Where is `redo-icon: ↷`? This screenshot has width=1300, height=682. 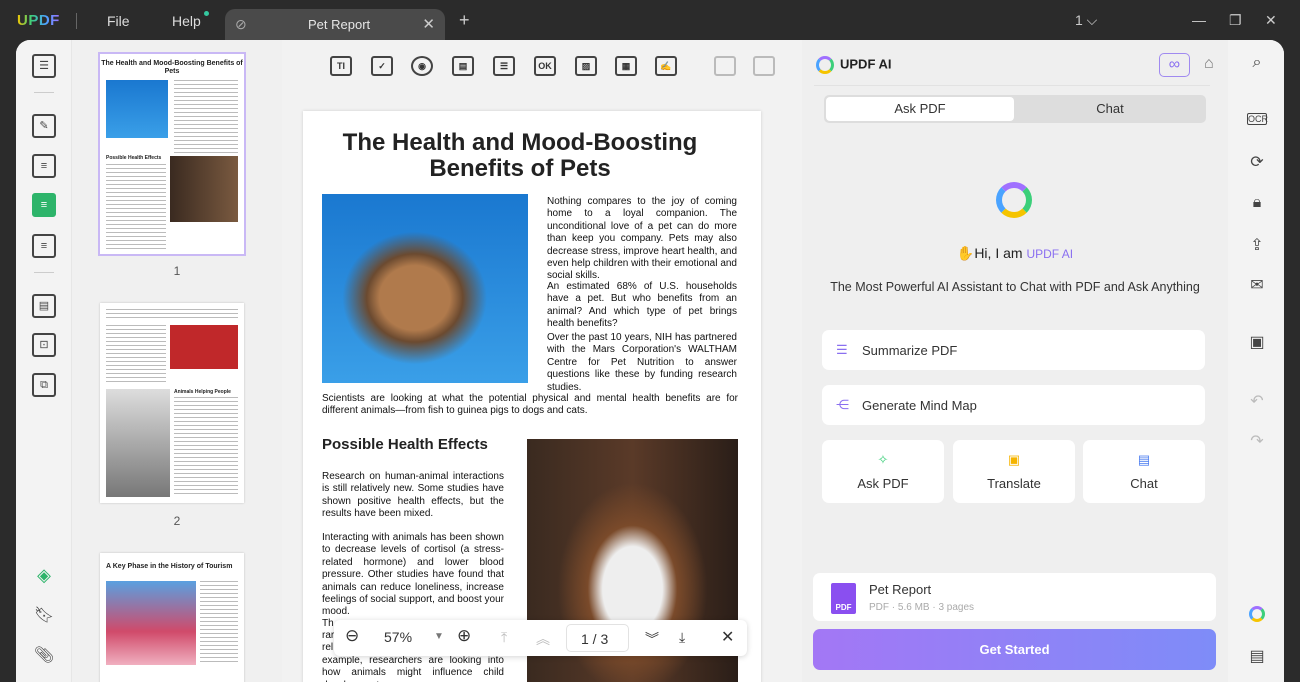
redo-icon: ↷ is located at coordinates (1257, 441).